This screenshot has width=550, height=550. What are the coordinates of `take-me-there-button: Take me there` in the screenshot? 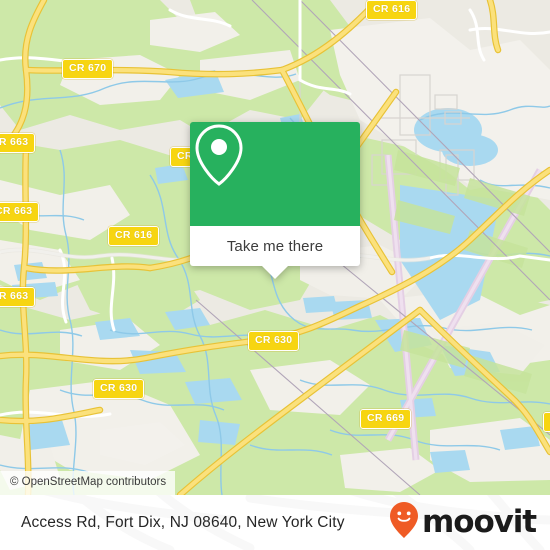 It's located at (275, 246).